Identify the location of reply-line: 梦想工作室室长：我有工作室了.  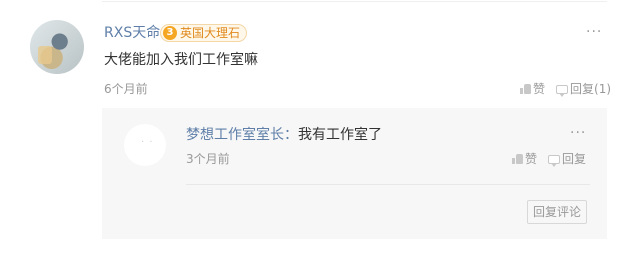
(284, 135).